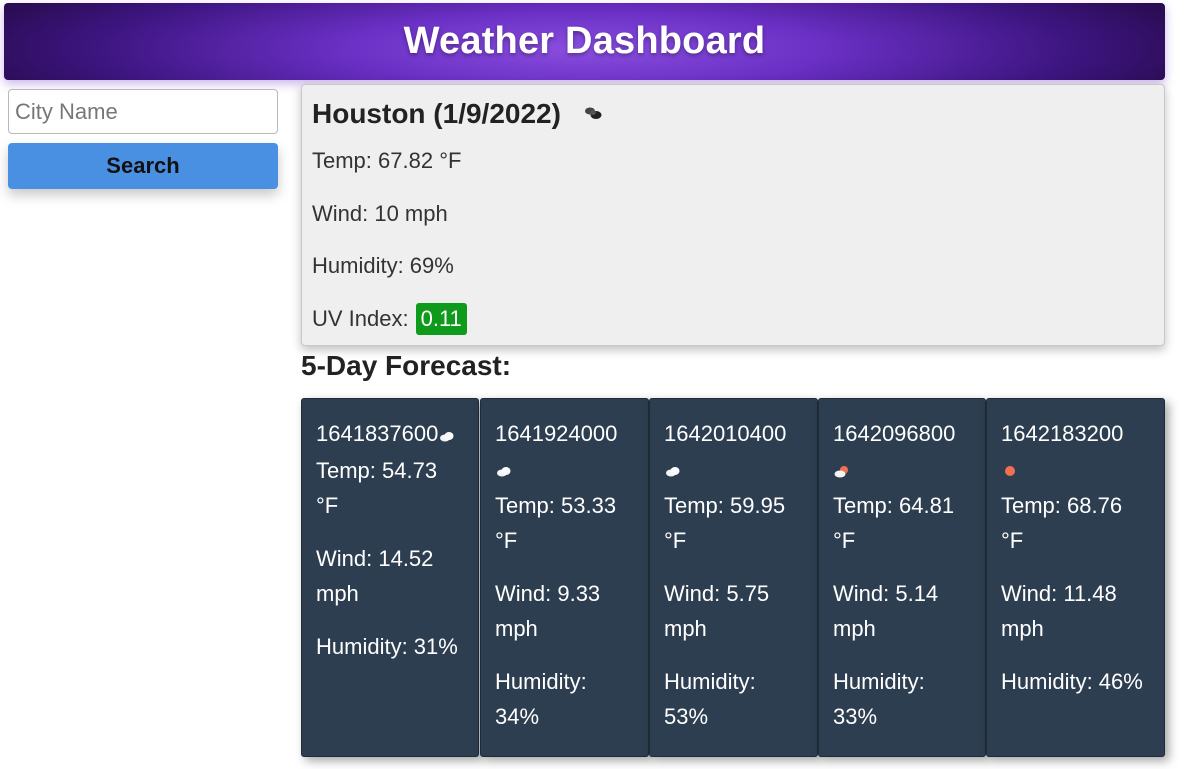  What do you see at coordinates (1062, 522) in the screenshot?
I see `forecast-temp: Temp: 68.76 °F` at bounding box center [1062, 522].